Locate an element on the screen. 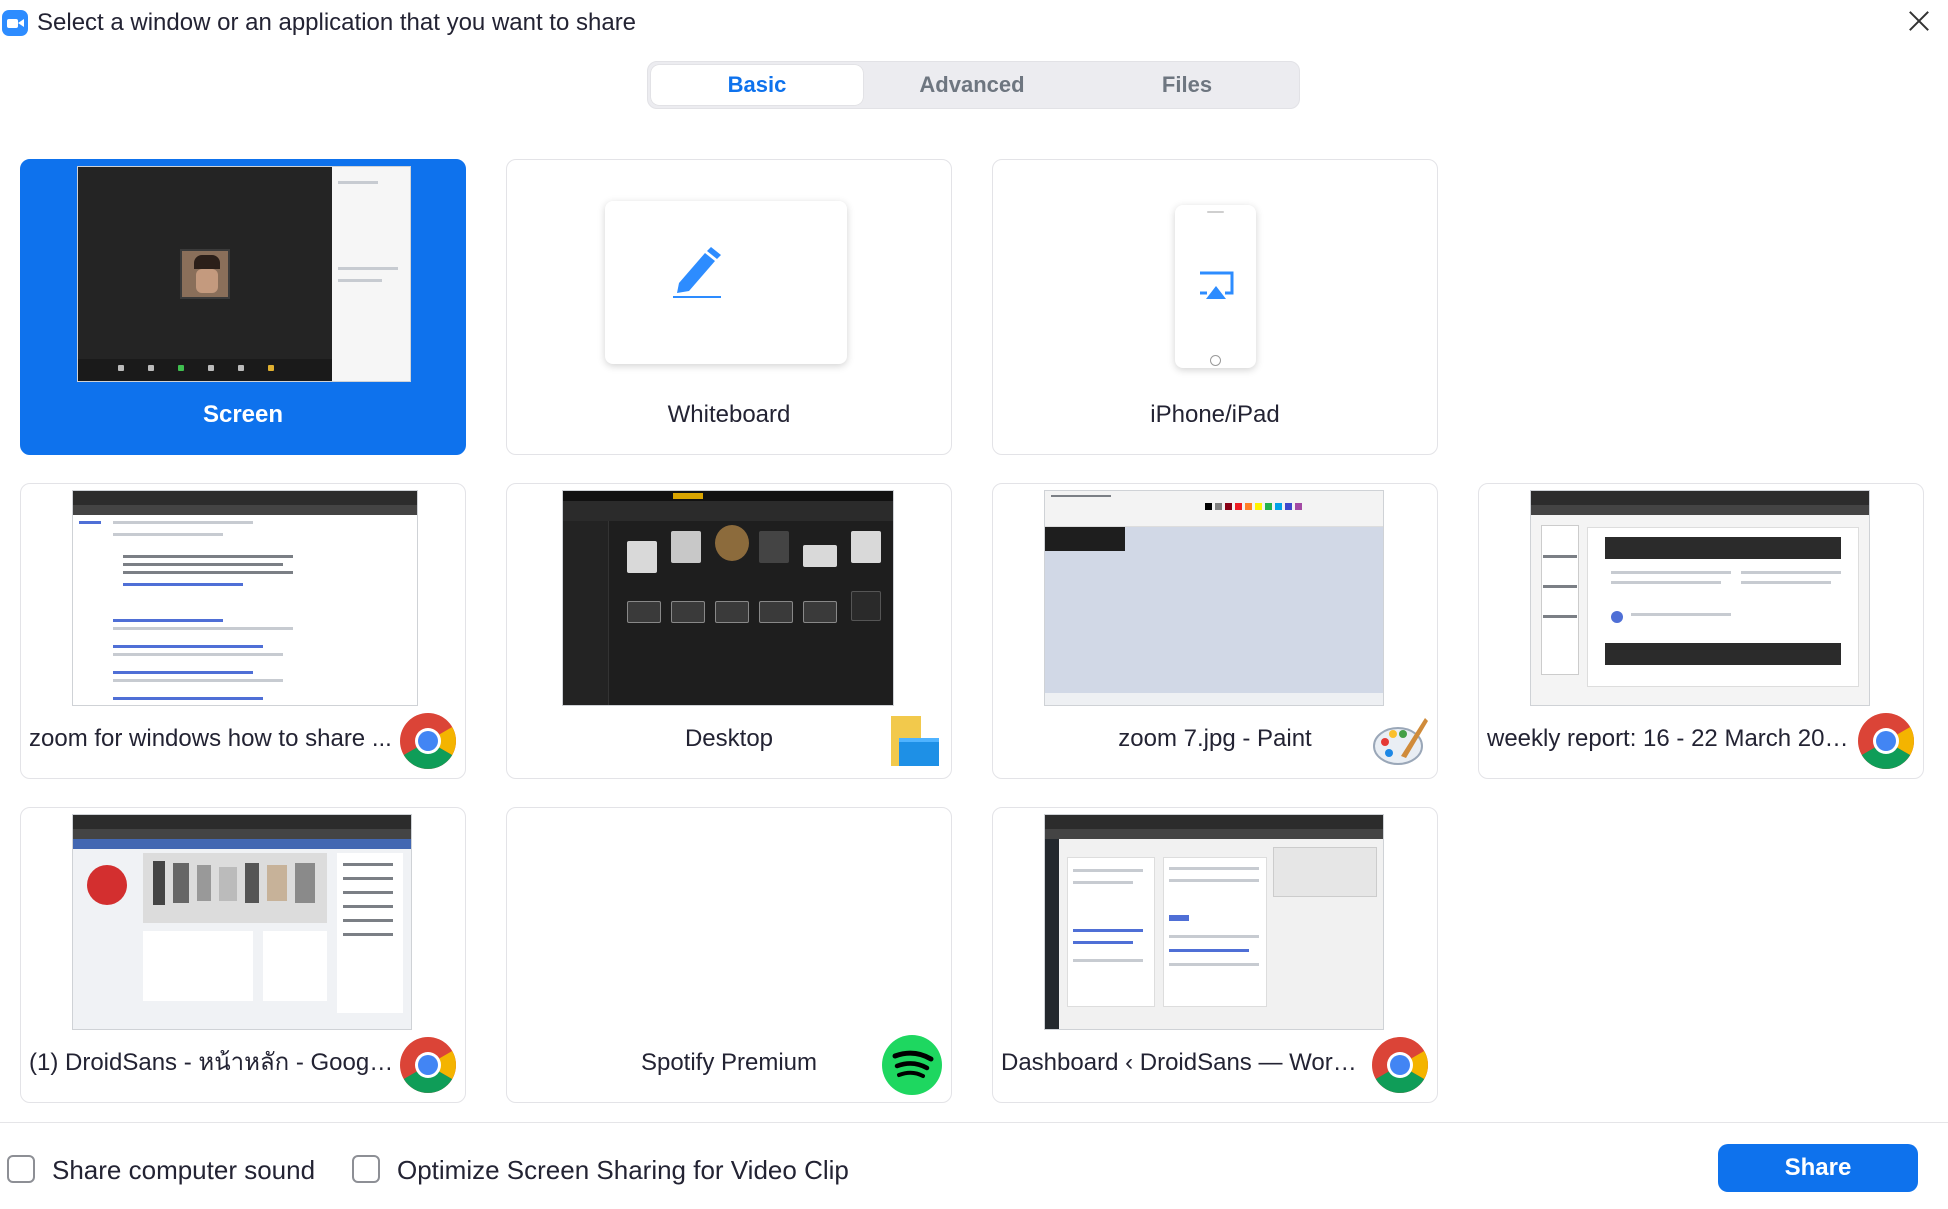 This screenshot has width=1948, height=1209. pencil-icon is located at coordinates (697, 272).